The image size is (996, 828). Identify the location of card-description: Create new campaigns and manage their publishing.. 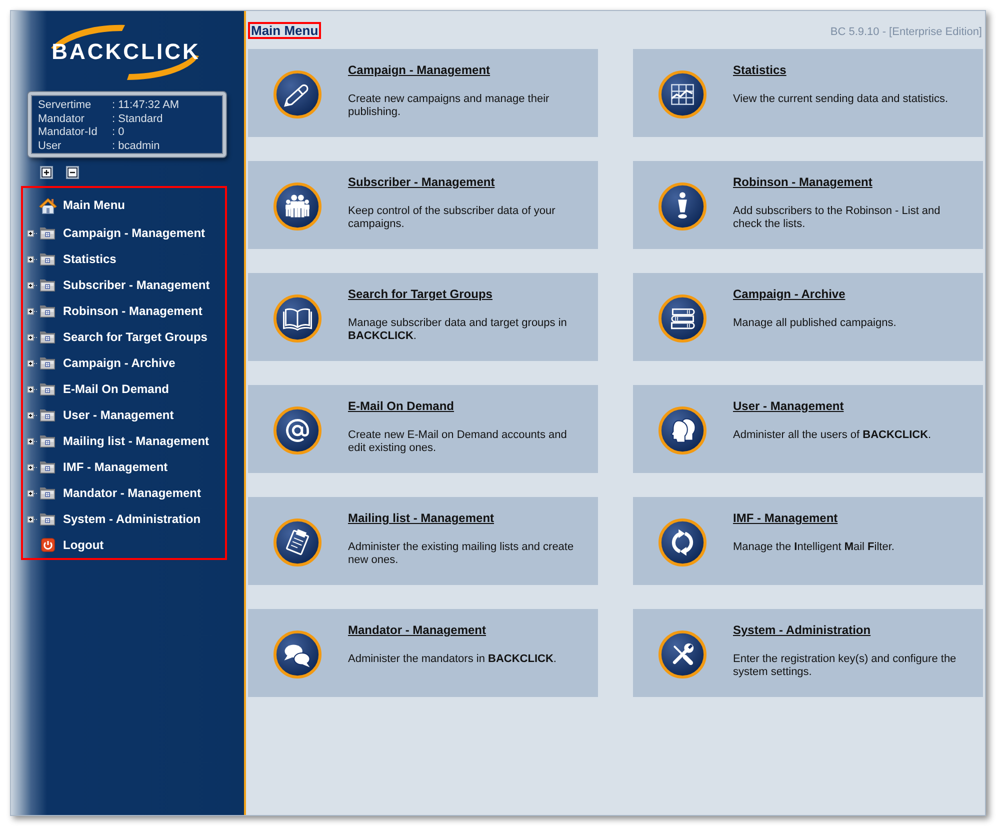
(449, 106).